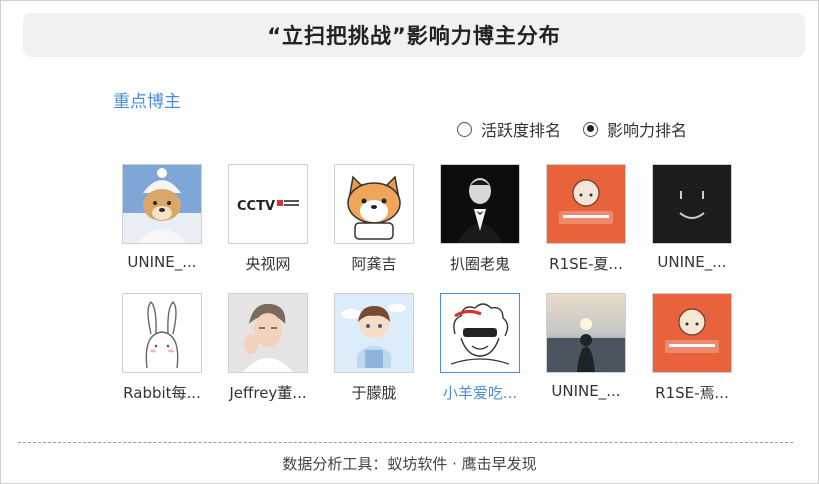 This screenshot has height=484, width=819. What do you see at coordinates (586, 333) in the screenshot?
I see `sunset-silhouette-avatar` at bounding box center [586, 333].